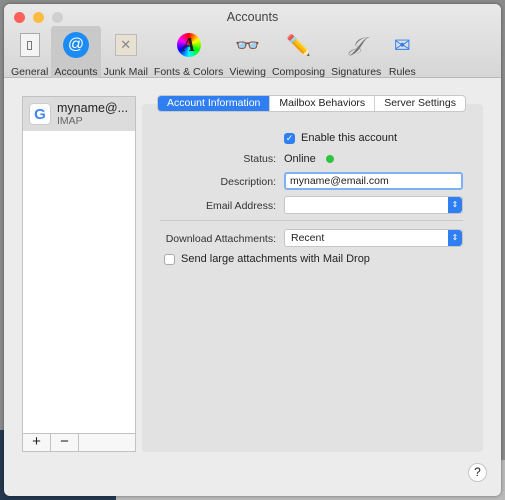 This screenshot has width=505, height=500. What do you see at coordinates (189, 45) in the screenshot?
I see `fonts-colors-icon: A` at bounding box center [189, 45].